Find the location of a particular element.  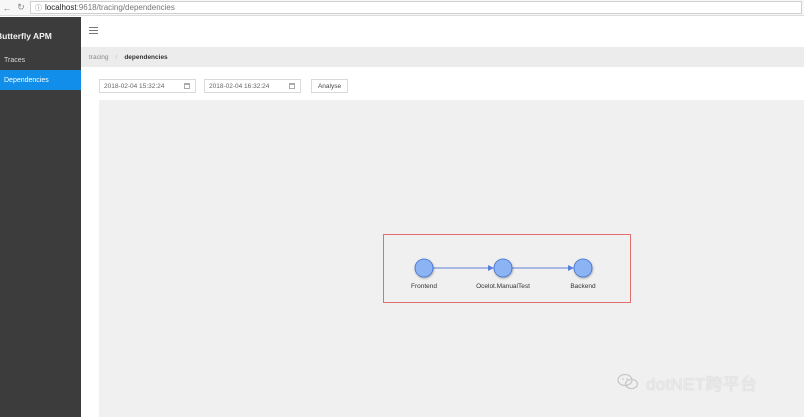

service-node-label: Ocelot.ManualTest is located at coordinates (503, 286).